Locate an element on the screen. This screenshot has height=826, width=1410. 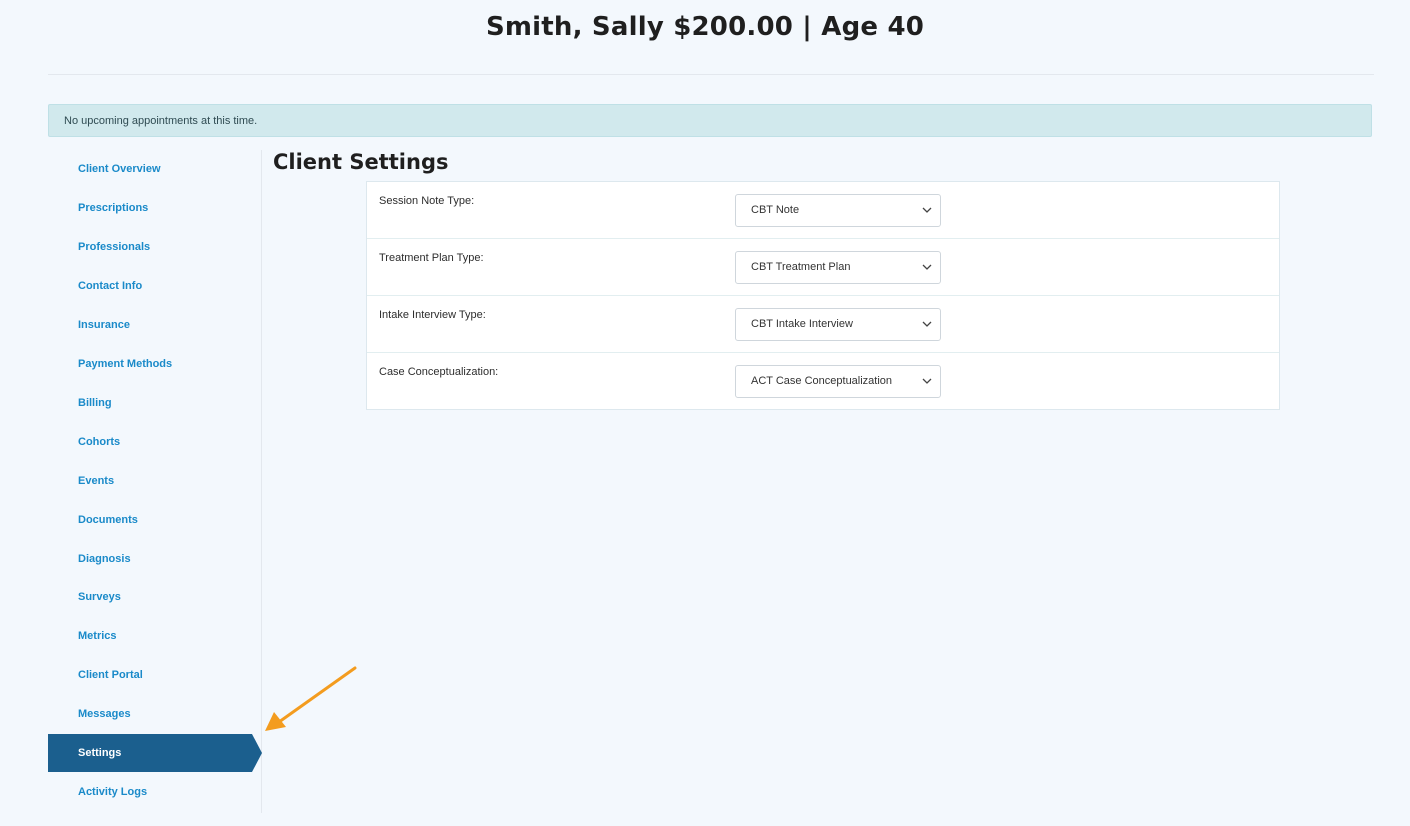
sidebar-item-documents: Documents is located at coordinates (154, 520).